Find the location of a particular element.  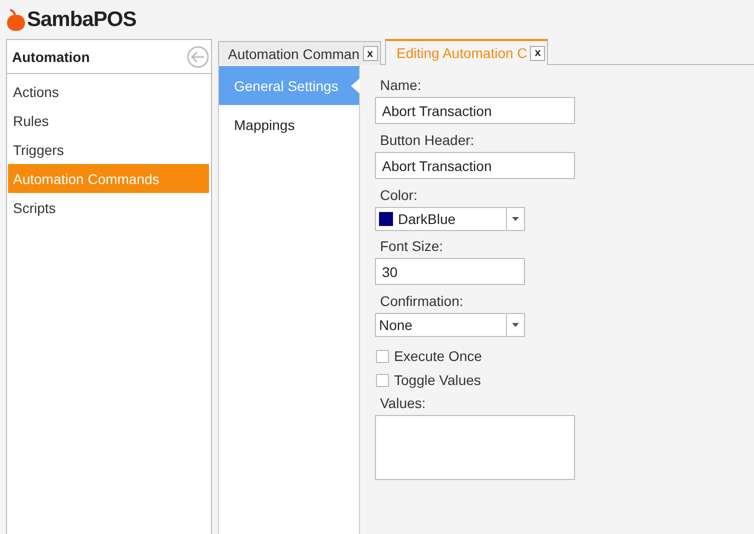

field-label: Font Size: is located at coordinates (412, 246).